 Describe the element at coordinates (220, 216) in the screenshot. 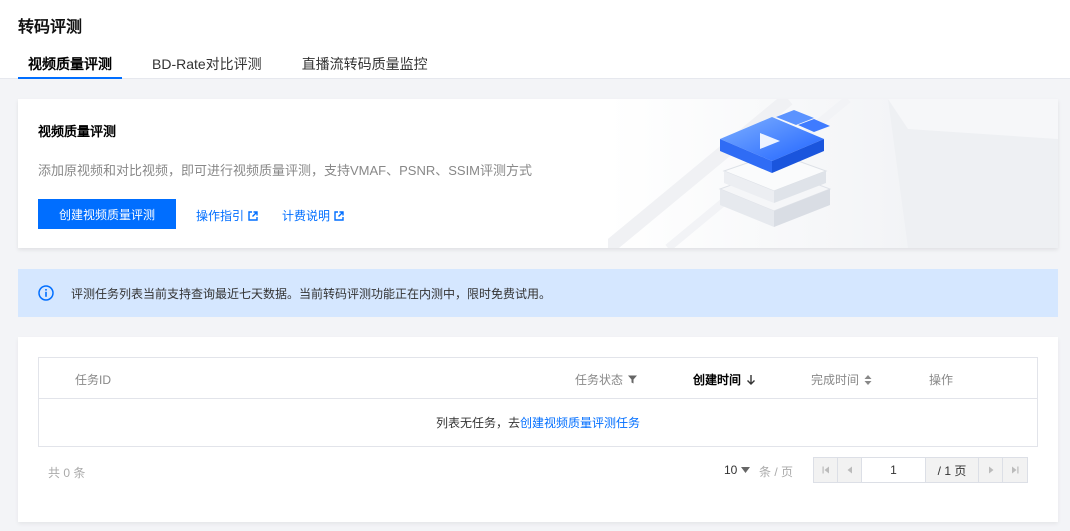

I see `guide-link-label: 操作指引` at that location.